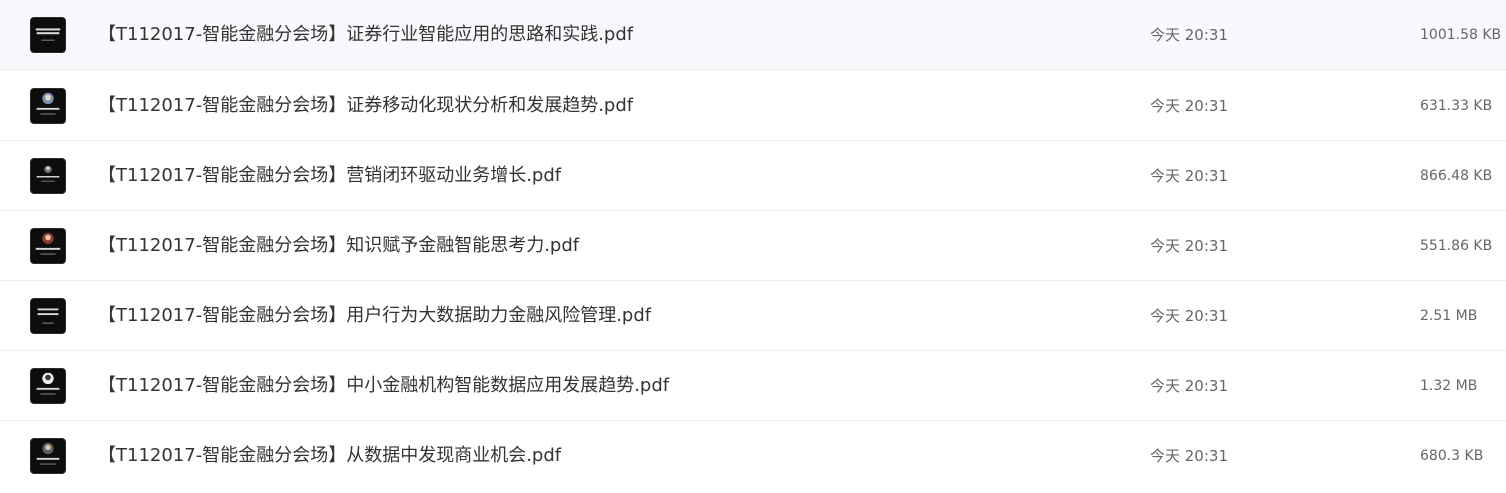  I want to click on file-size: 551.86 KB, so click(1456, 246).